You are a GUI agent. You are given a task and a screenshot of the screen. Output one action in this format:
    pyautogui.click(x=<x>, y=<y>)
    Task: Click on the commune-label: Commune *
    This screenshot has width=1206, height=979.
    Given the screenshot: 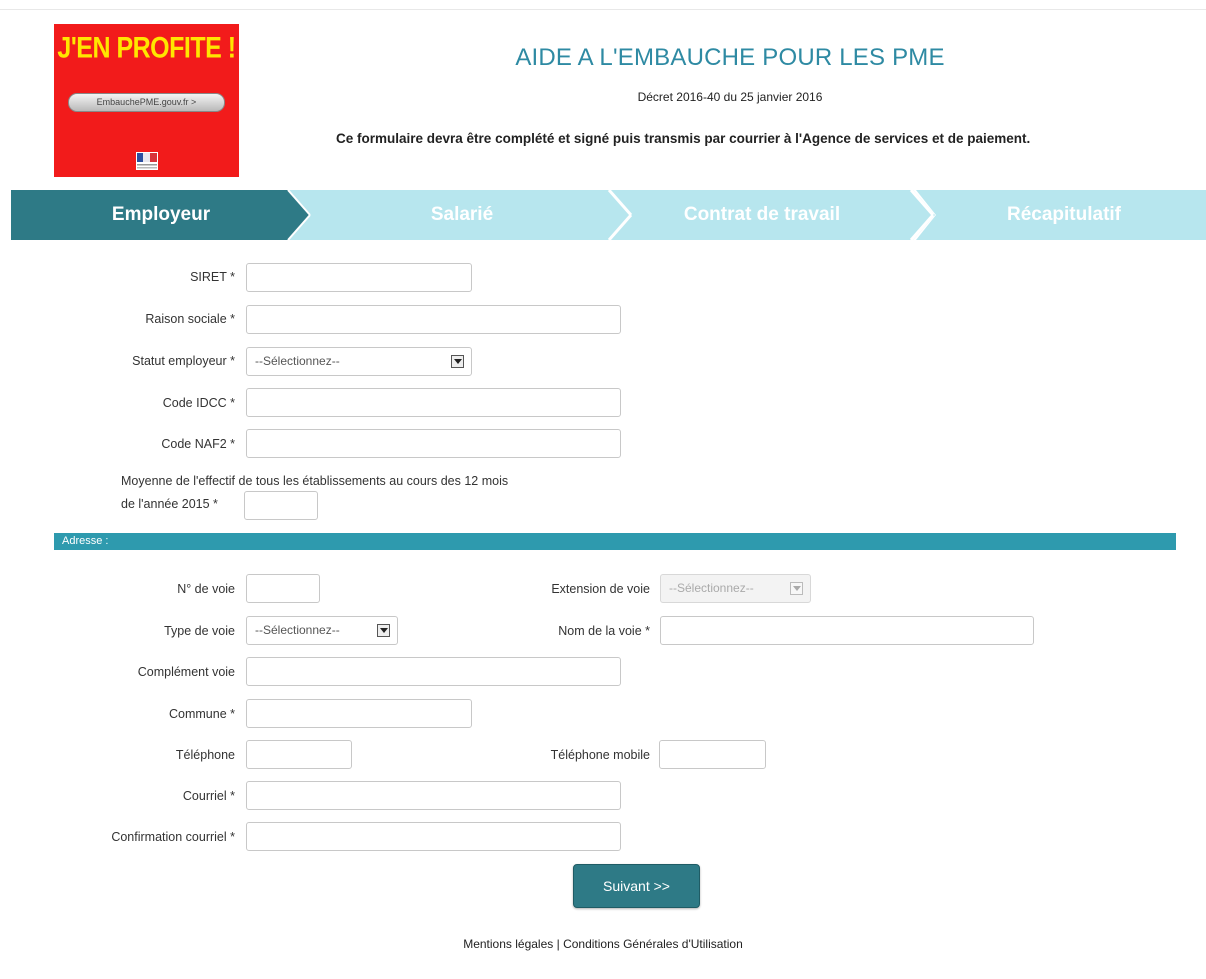 What is the action you would take?
    pyautogui.click(x=202, y=714)
    